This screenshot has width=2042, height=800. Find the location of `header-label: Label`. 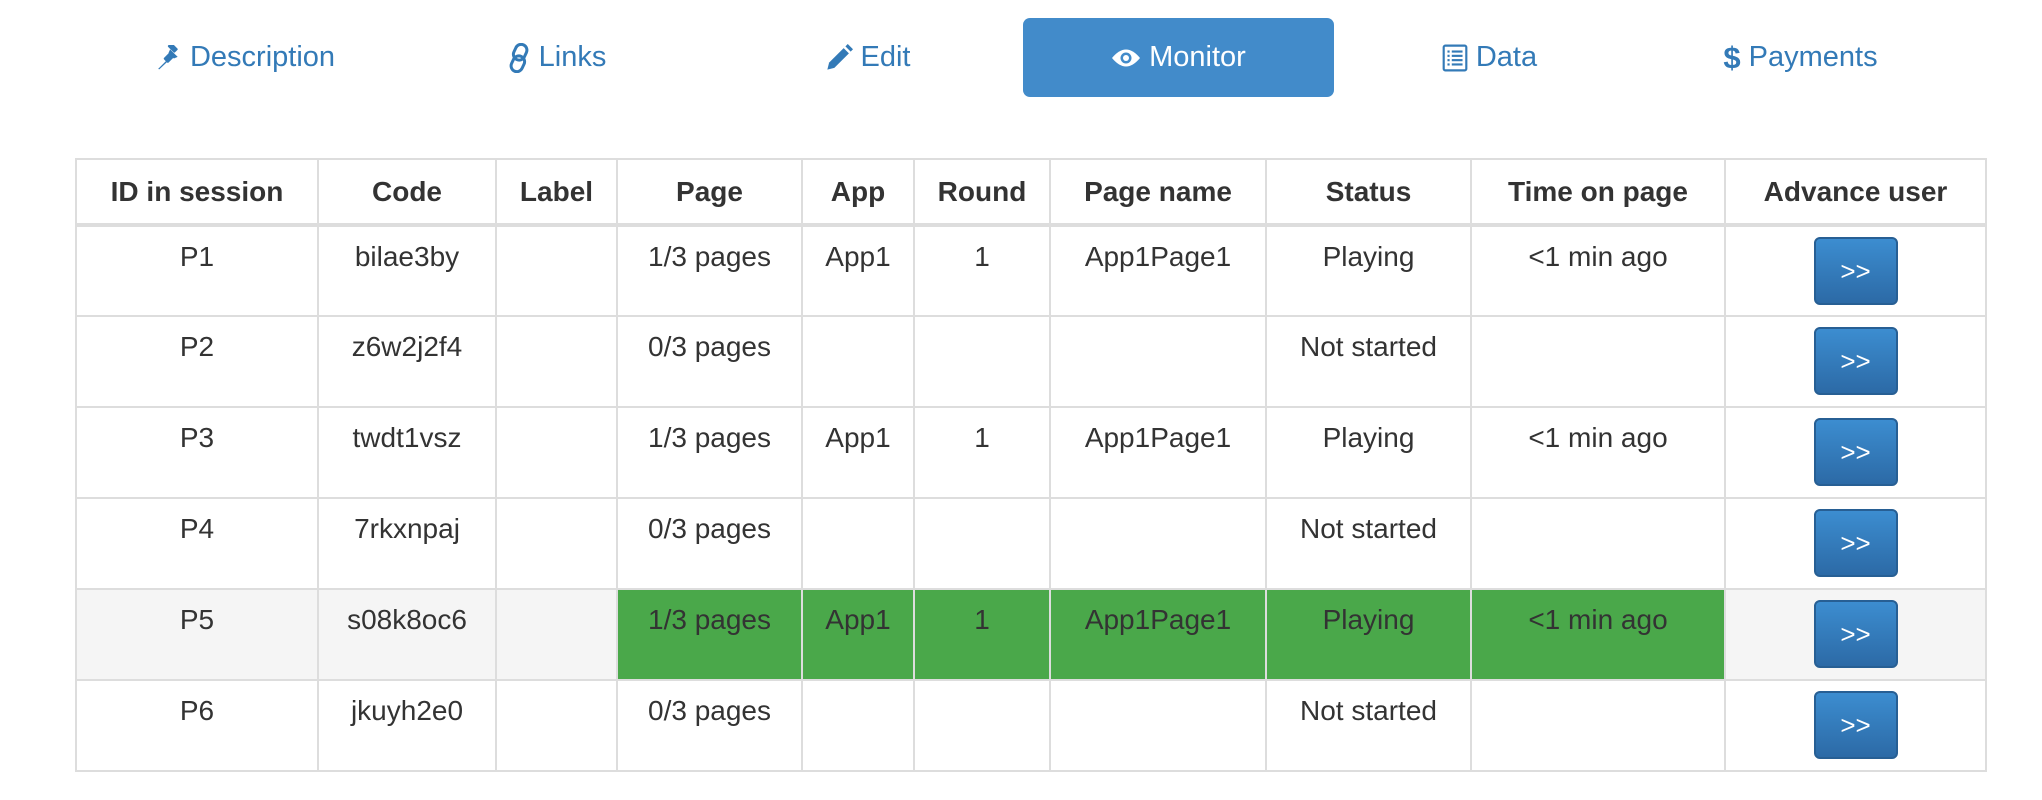

header-label: Label is located at coordinates (556, 192).